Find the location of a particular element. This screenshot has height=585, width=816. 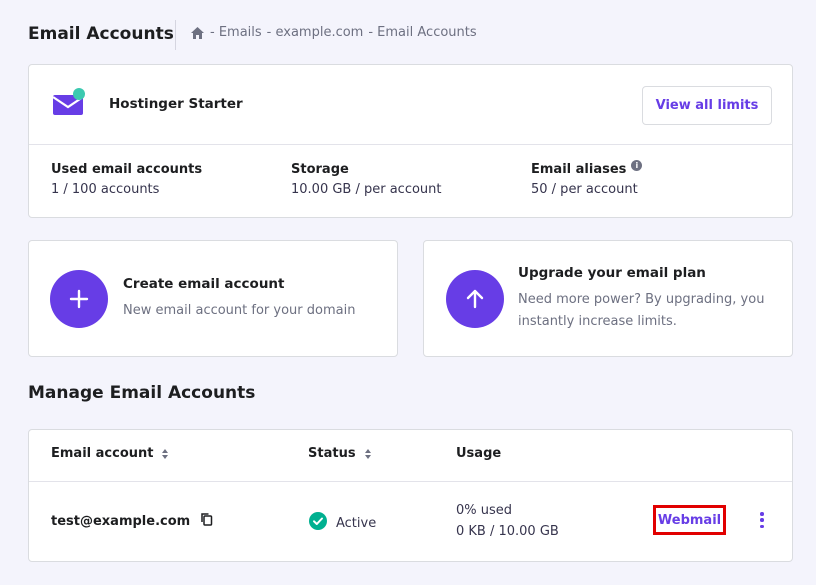

usage-percent: 0% used is located at coordinates (484, 510).